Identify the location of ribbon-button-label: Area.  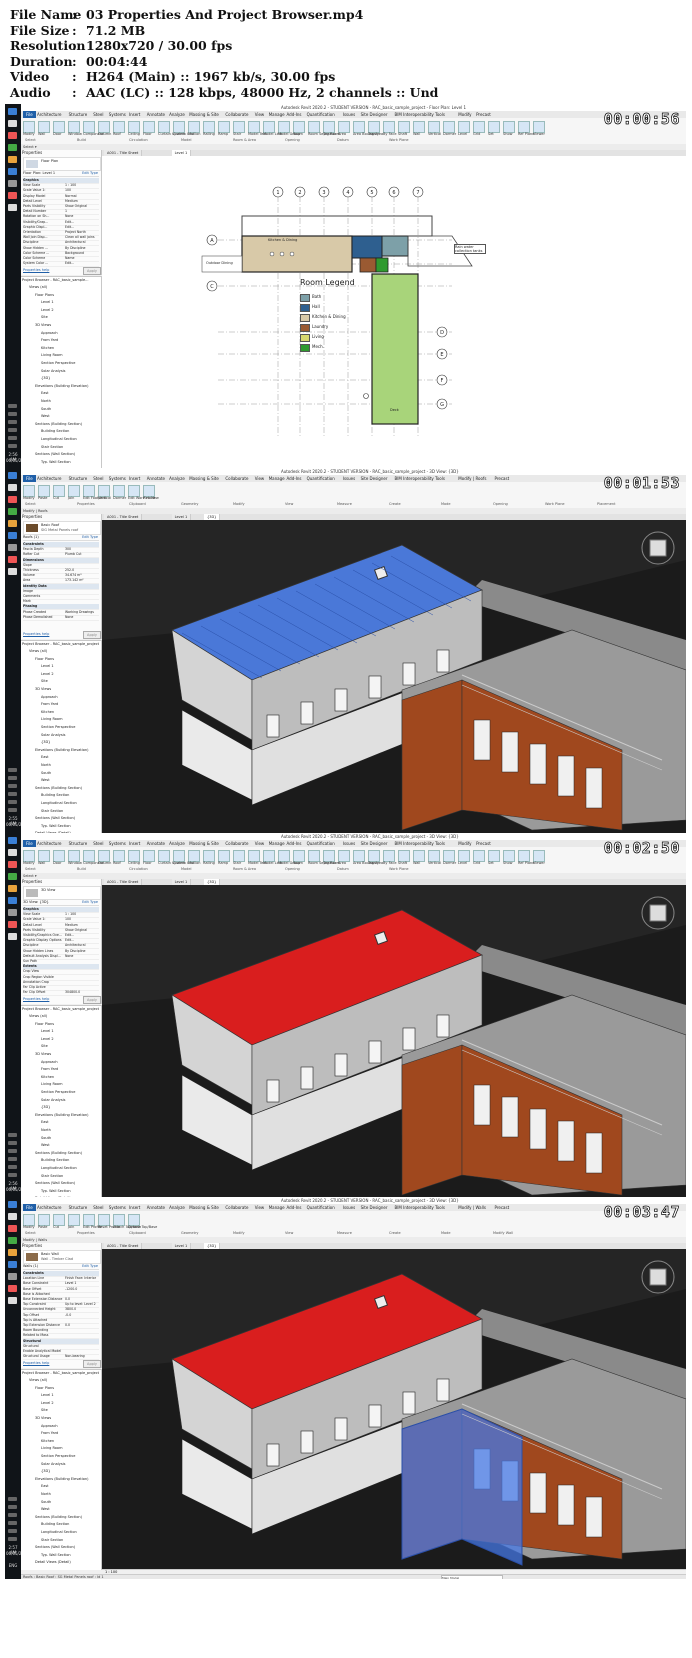
(342, 134).